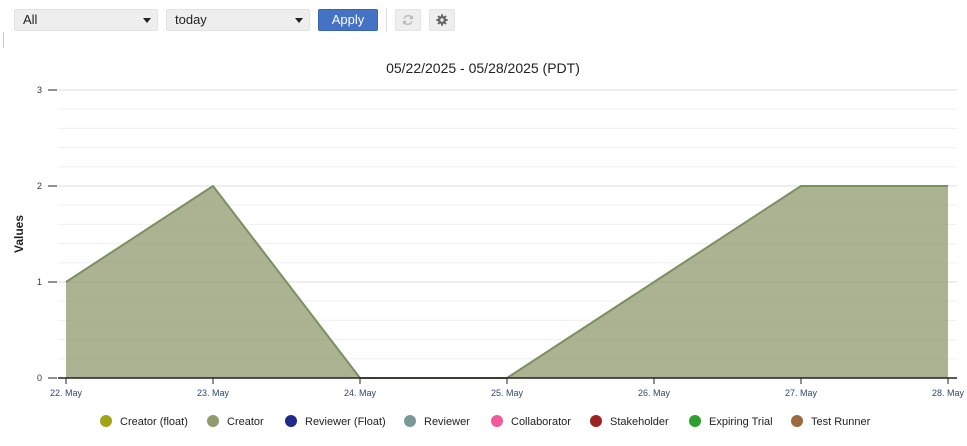  I want to click on x-tick-label: 27. May, so click(801, 393).